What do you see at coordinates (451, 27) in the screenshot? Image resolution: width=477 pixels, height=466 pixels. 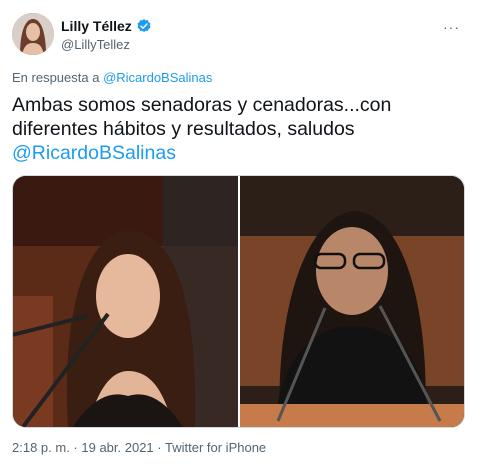 I see `more-options-icon: ···` at bounding box center [451, 27].